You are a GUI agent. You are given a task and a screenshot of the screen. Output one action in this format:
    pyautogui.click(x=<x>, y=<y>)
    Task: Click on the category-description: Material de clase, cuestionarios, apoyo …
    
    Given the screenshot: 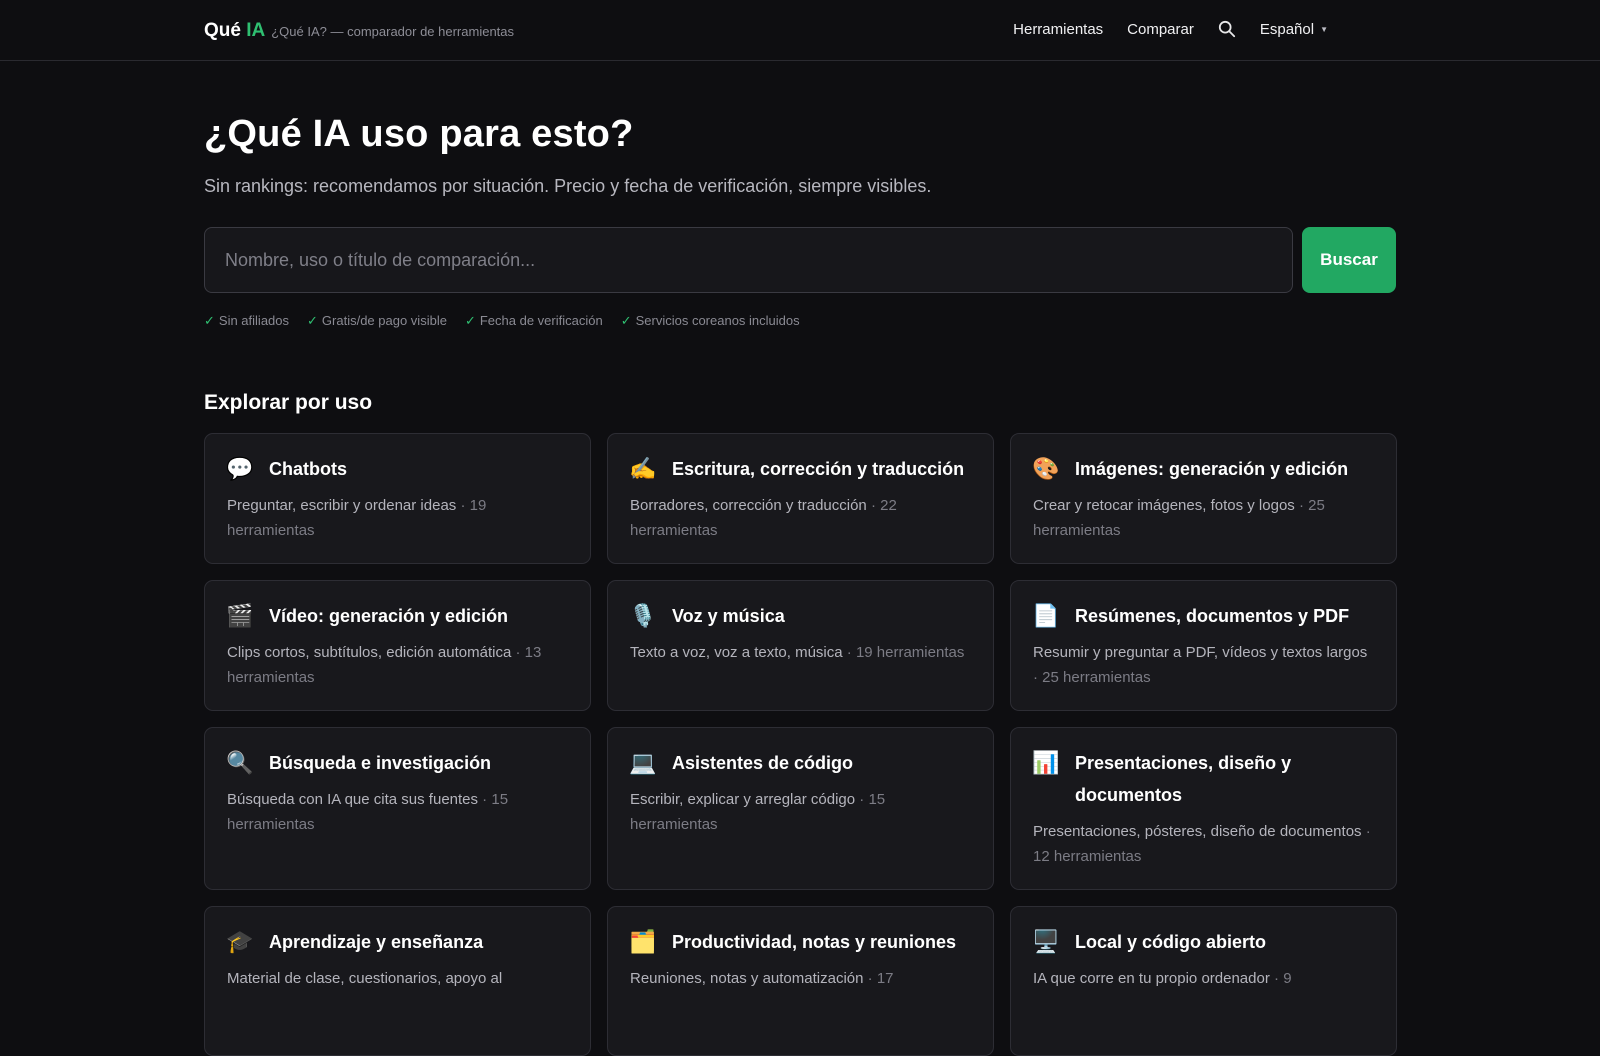 What is the action you would take?
    pyautogui.click(x=397, y=978)
    